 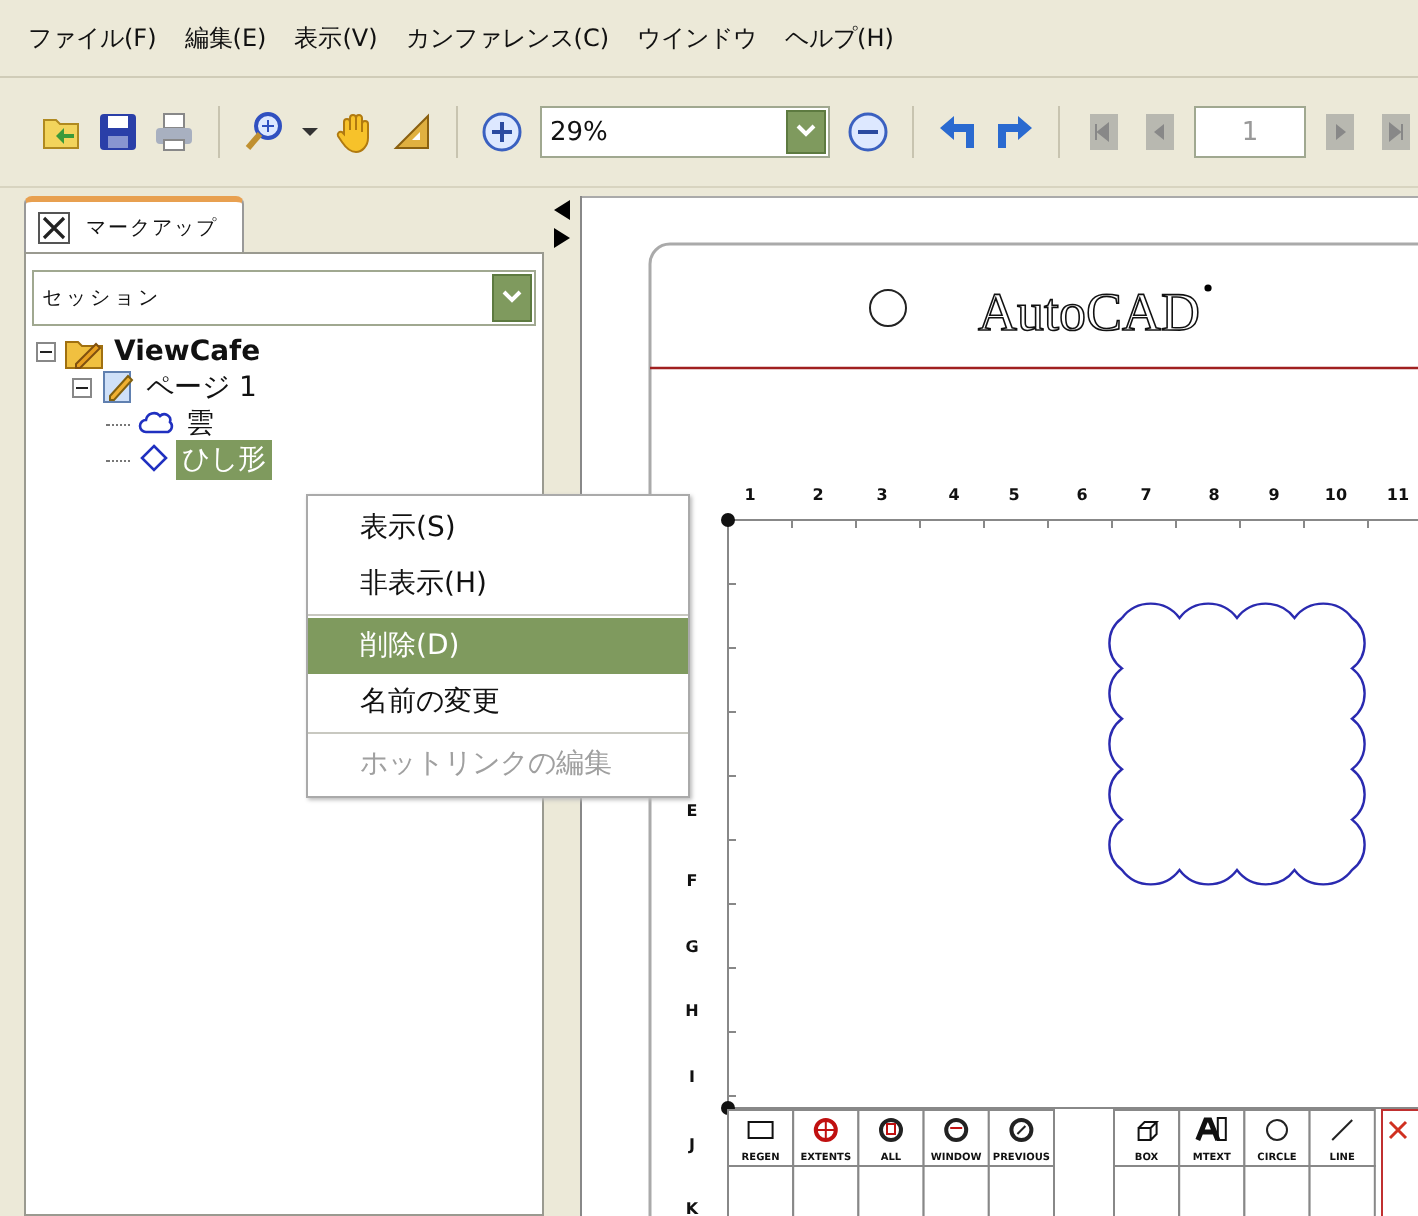 What do you see at coordinates (1399, 1162) in the screenshot?
I see `close-button` at bounding box center [1399, 1162].